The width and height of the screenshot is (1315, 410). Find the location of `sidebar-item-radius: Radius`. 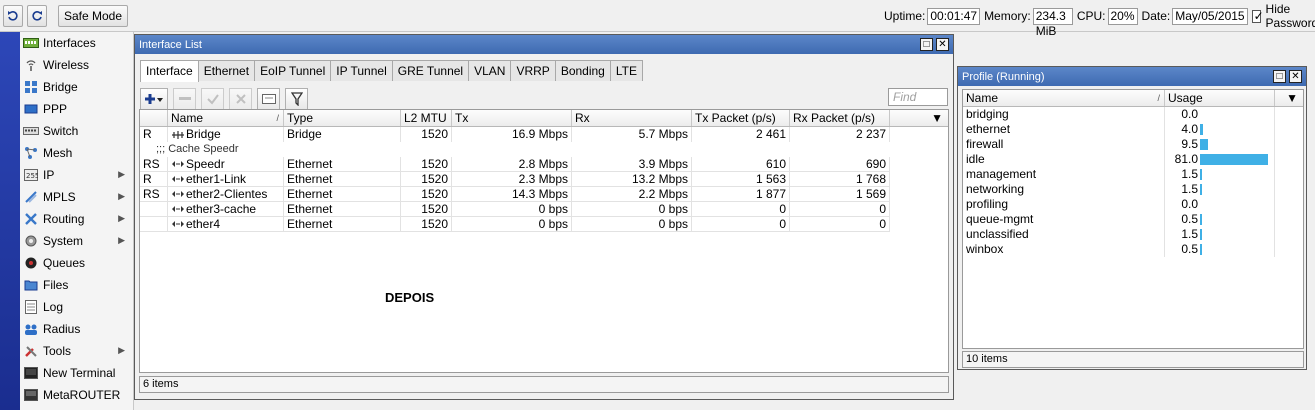

sidebar-item-radius: Radius is located at coordinates (76, 329).